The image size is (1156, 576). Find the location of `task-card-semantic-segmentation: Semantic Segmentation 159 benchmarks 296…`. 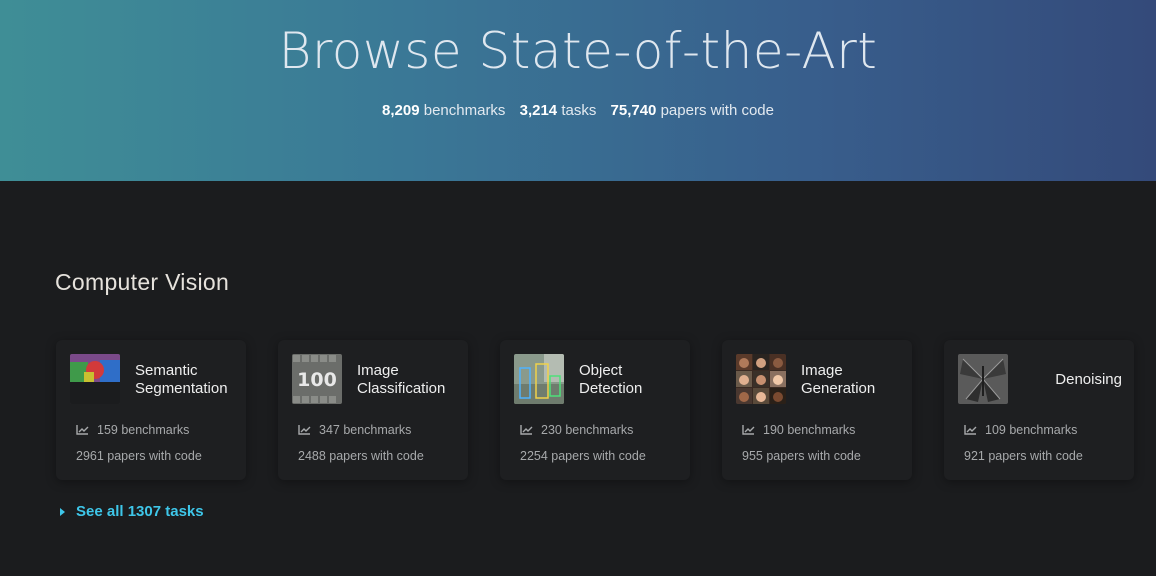

task-card-semantic-segmentation: Semantic Segmentation 159 benchmarks 296… is located at coordinates (151, 410).